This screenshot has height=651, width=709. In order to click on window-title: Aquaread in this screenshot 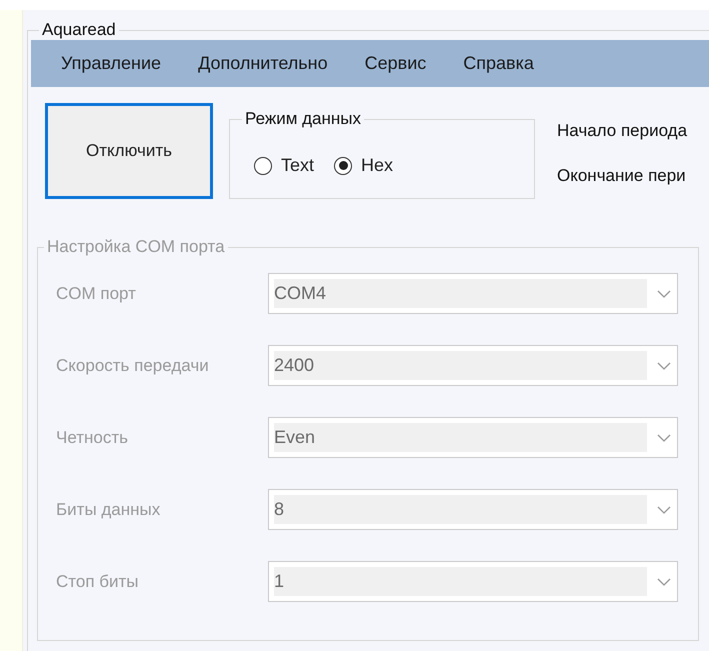, I will do `click(79, 30)`.